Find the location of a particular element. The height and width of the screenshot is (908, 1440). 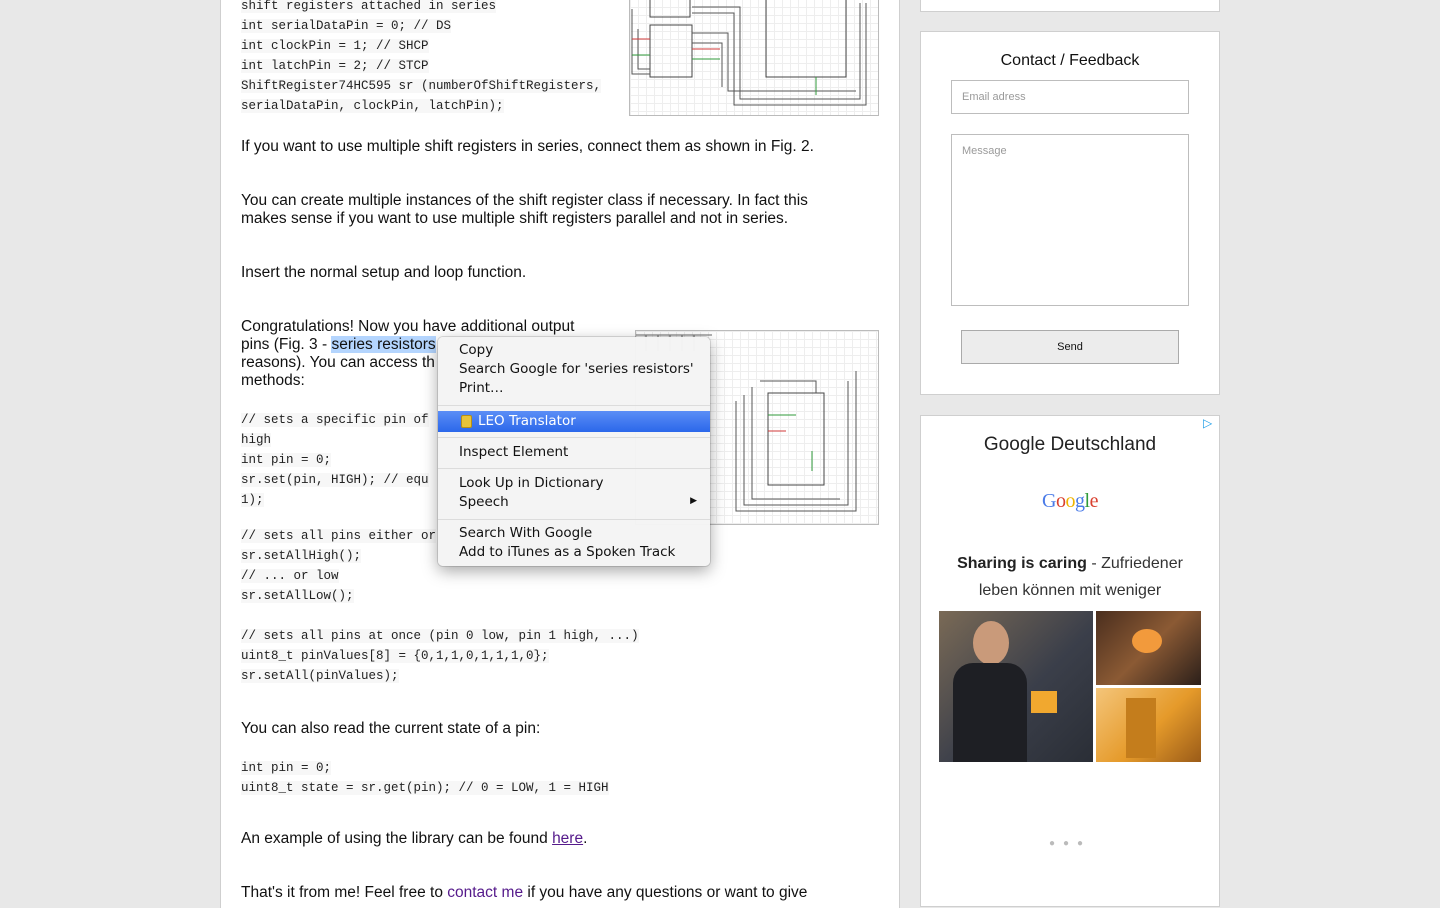

example-link: here is located at coordinates (567, 838).